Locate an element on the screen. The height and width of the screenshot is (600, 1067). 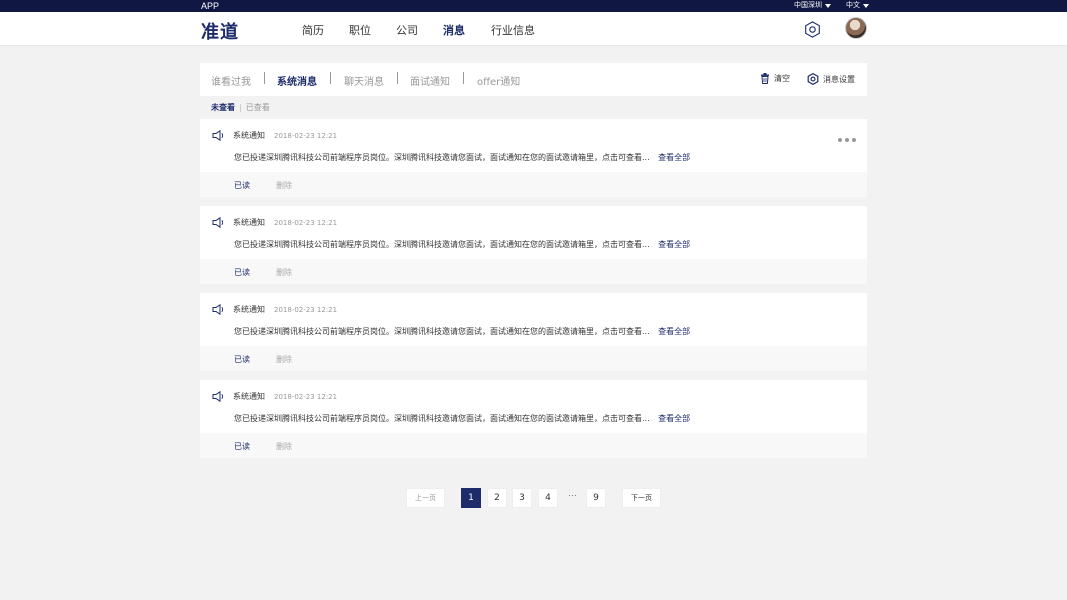
city-dropdown: 中国深圳 is located at coordinates (812, 6).